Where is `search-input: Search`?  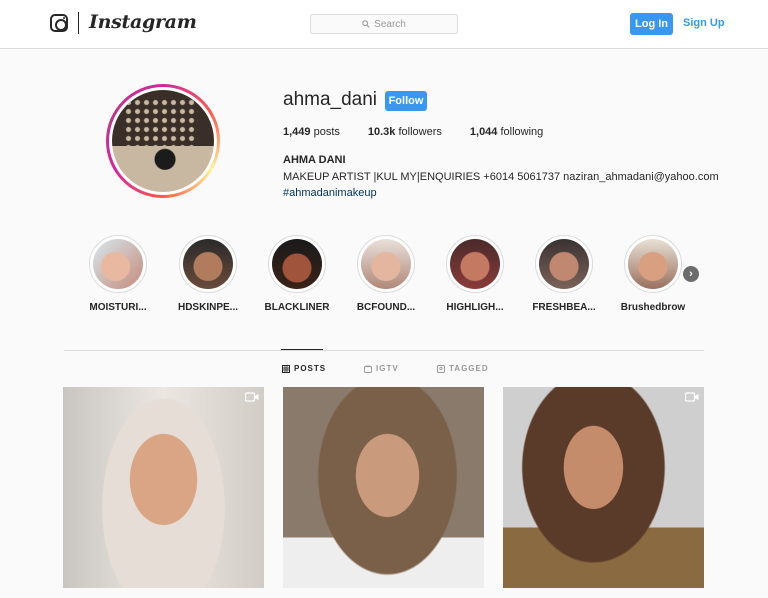 search-input: Search is located at coordinates (384, 24).